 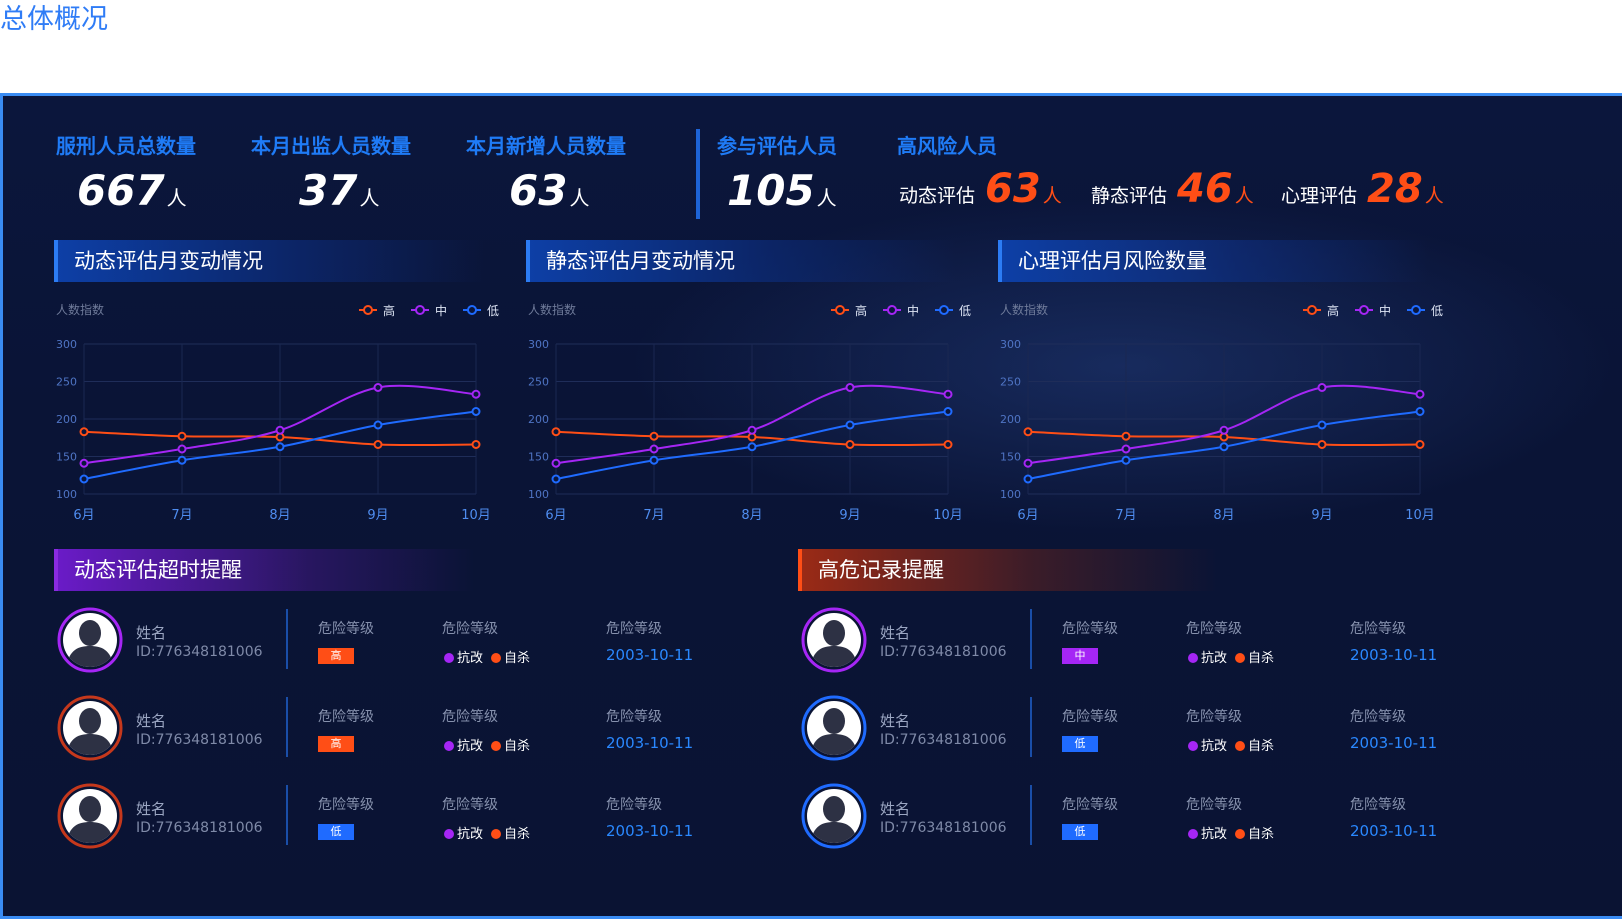 I want to click on x-tick-label: 10月, so click(x=476, y=515).